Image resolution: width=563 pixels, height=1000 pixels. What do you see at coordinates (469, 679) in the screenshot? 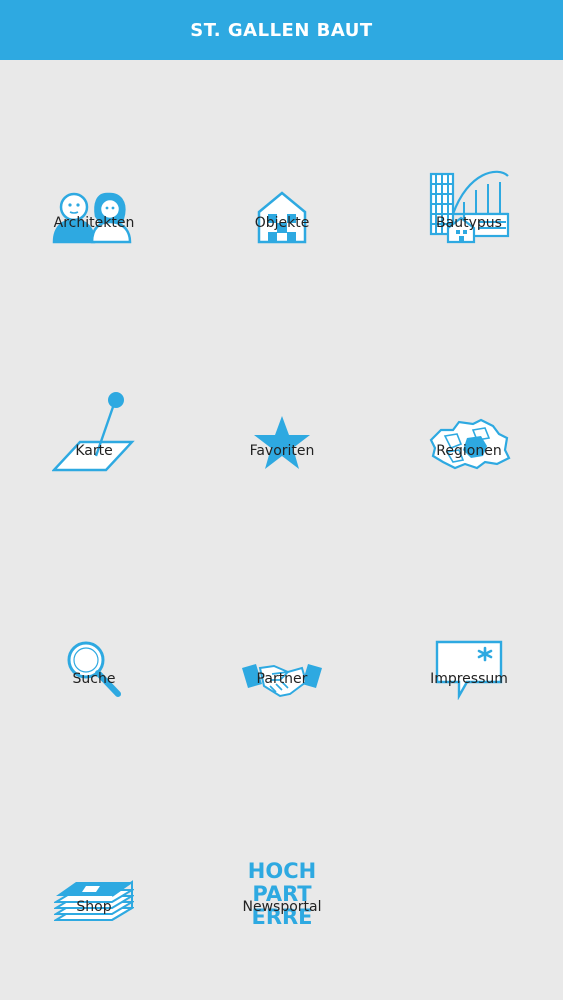
I see `menu-label: Impressum` at bounding box center [469, 679].